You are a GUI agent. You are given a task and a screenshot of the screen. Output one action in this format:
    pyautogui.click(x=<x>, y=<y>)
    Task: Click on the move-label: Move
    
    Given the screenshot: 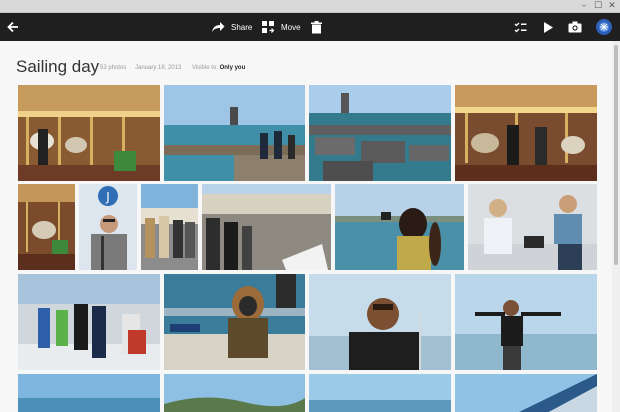 What is the action you would take?
    pyautogui.click(x=291, y=27)
    